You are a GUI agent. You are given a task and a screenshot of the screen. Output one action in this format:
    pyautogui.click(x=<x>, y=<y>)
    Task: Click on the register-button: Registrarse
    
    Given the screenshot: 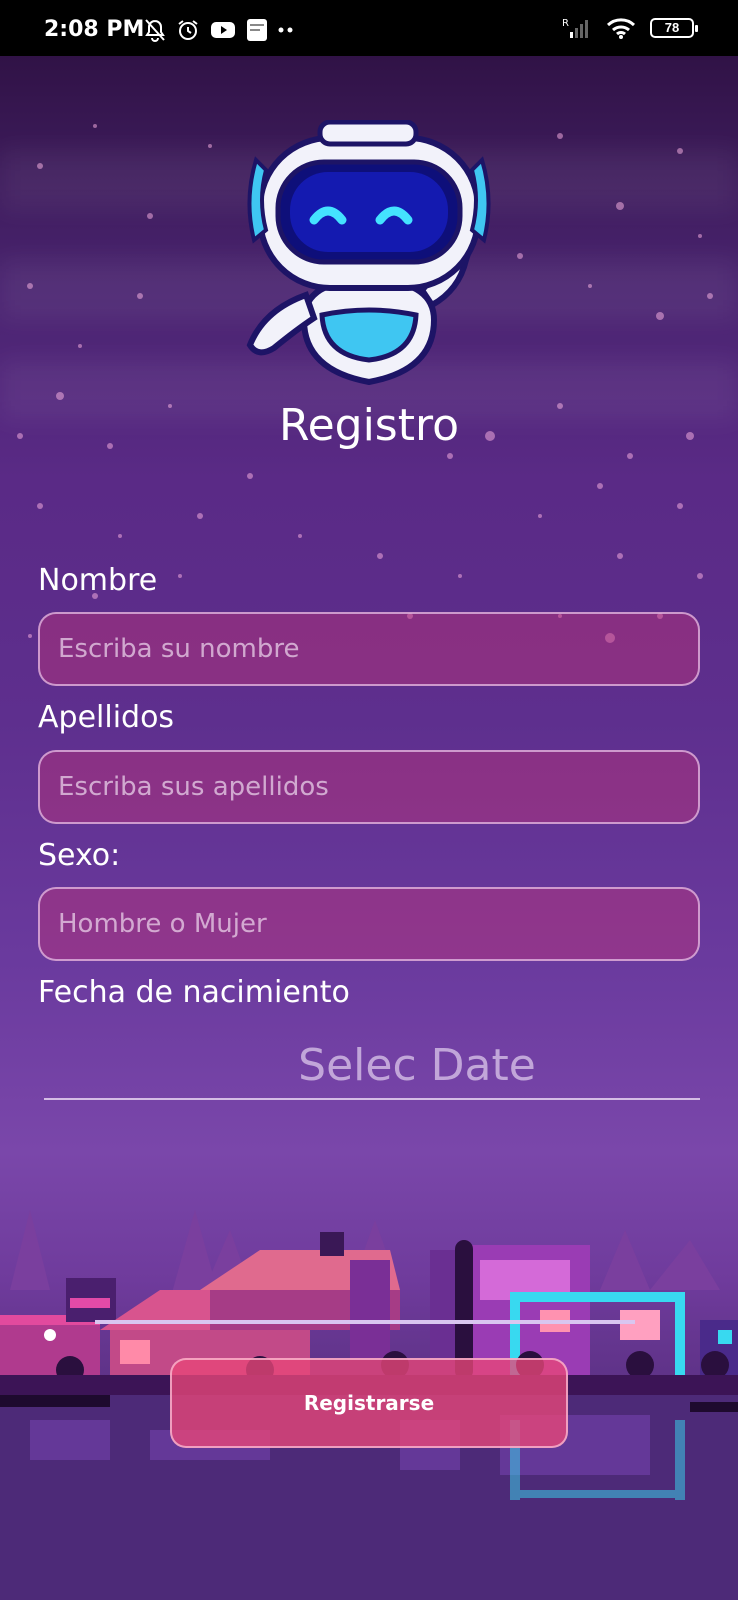 What is the action you would take?
    pyautogui.click(x=369, y=1403)
    